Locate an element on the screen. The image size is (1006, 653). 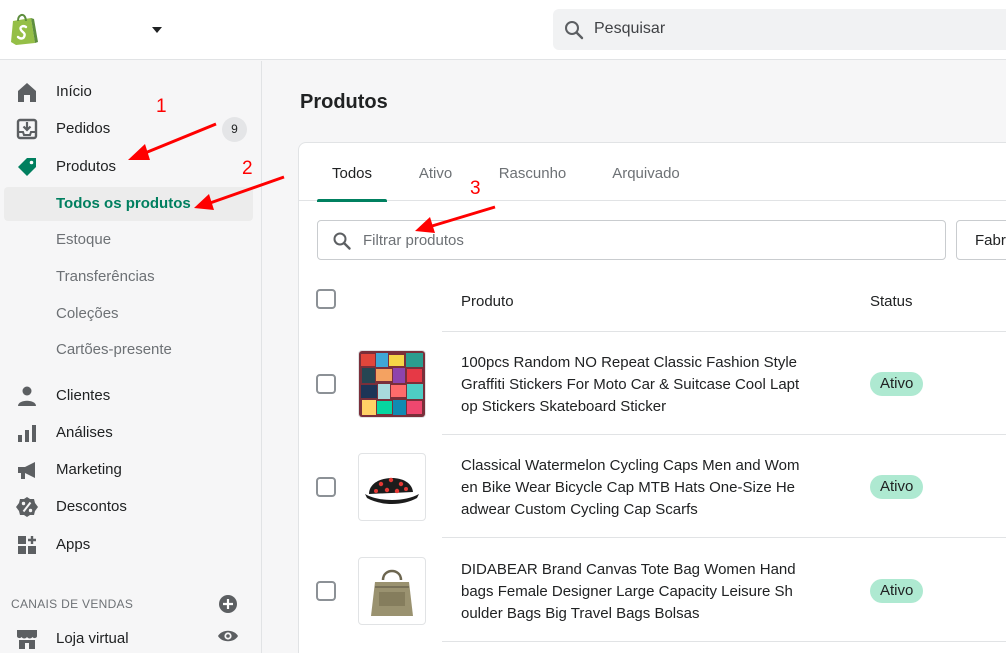
sidebar-item-label: Loja virtual is located at coordinates (92, 638).